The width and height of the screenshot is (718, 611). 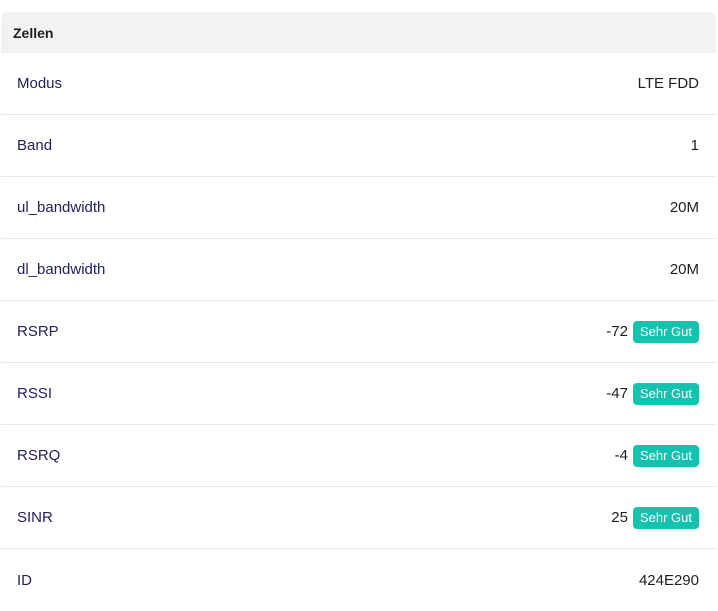 What do you see at coordinates (358, 332) in the screenshot?
I see `row-rsrp: RSRP -72 Sehr Gut` at bounding box center [358, 332].